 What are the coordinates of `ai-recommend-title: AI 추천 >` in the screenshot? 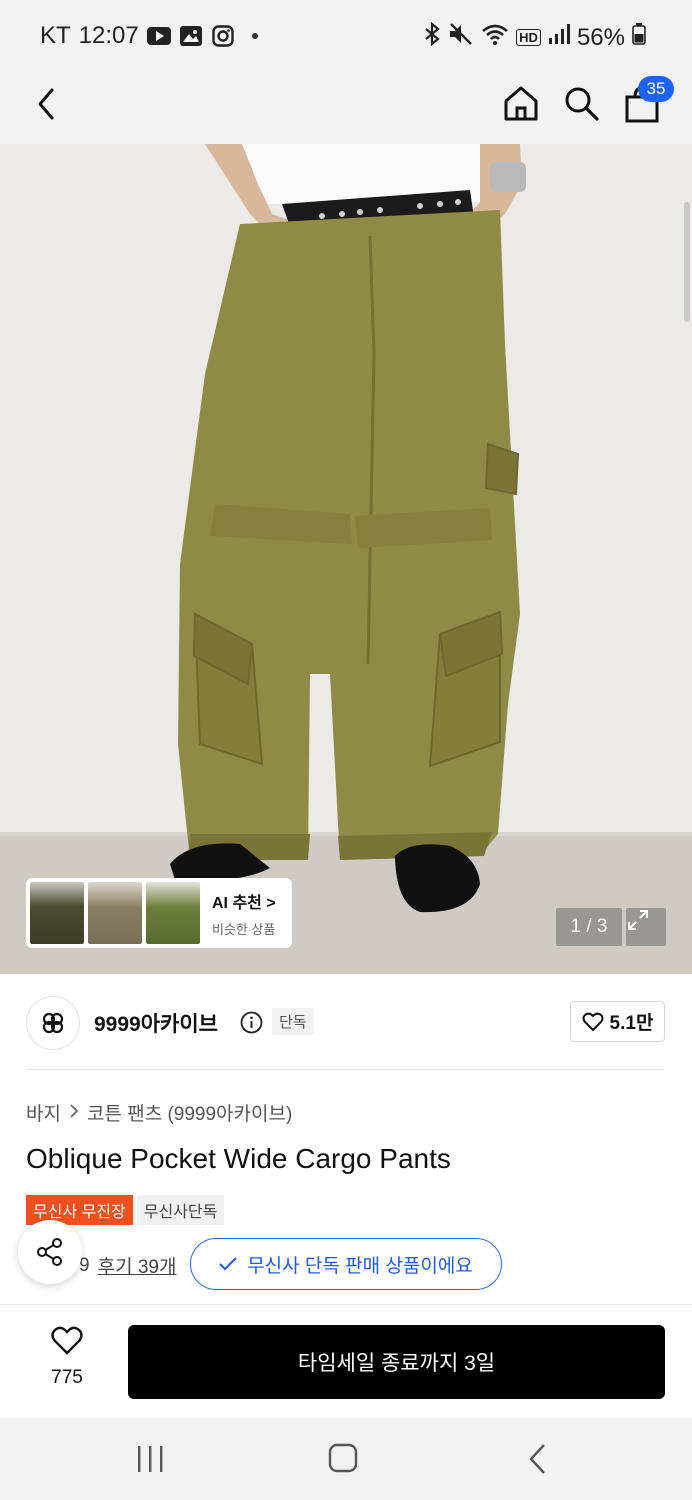 It's located at (244, 903).